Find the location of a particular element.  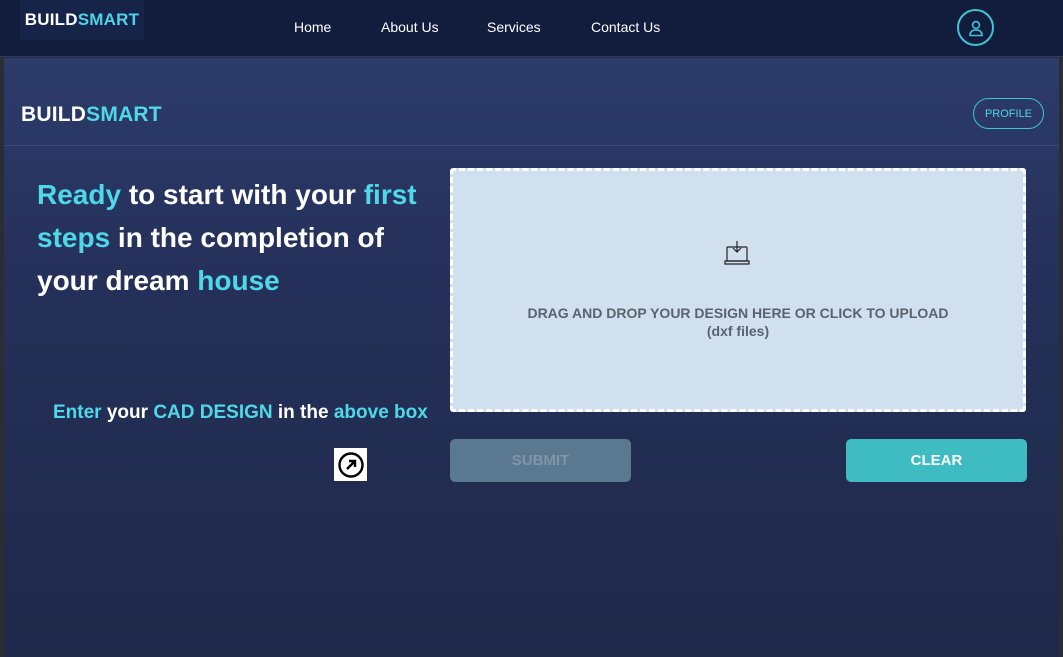

user-account-button is located at coordinates (975, 27).